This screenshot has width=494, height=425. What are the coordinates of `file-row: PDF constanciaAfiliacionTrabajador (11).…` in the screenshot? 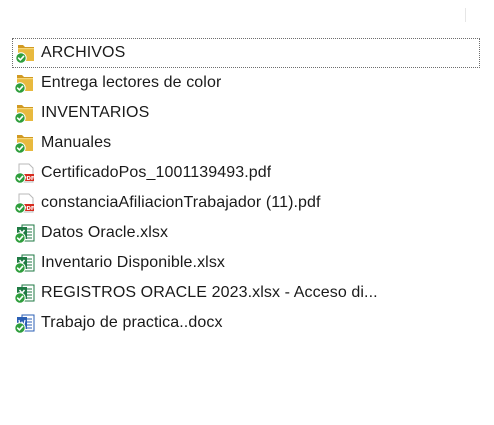 It's located at (246, 203).